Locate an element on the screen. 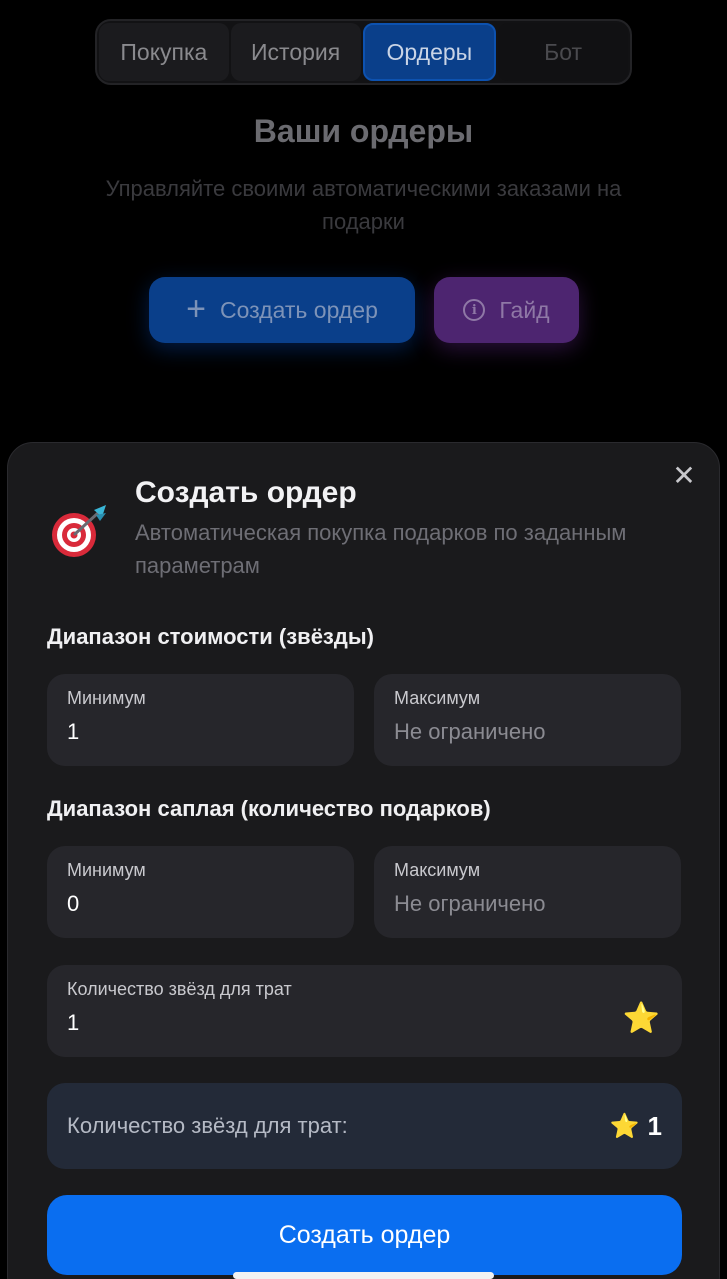 This screenshot has width=727, height=1279. create-order-button: + Создать ордер is located at coordinates (282, 310).